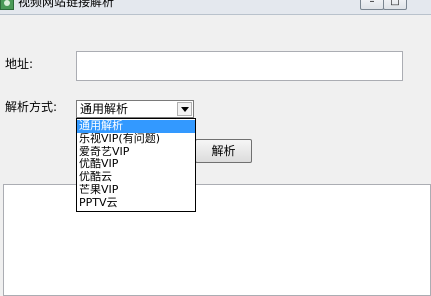  I want to click on app-icon, so click(7, 5).